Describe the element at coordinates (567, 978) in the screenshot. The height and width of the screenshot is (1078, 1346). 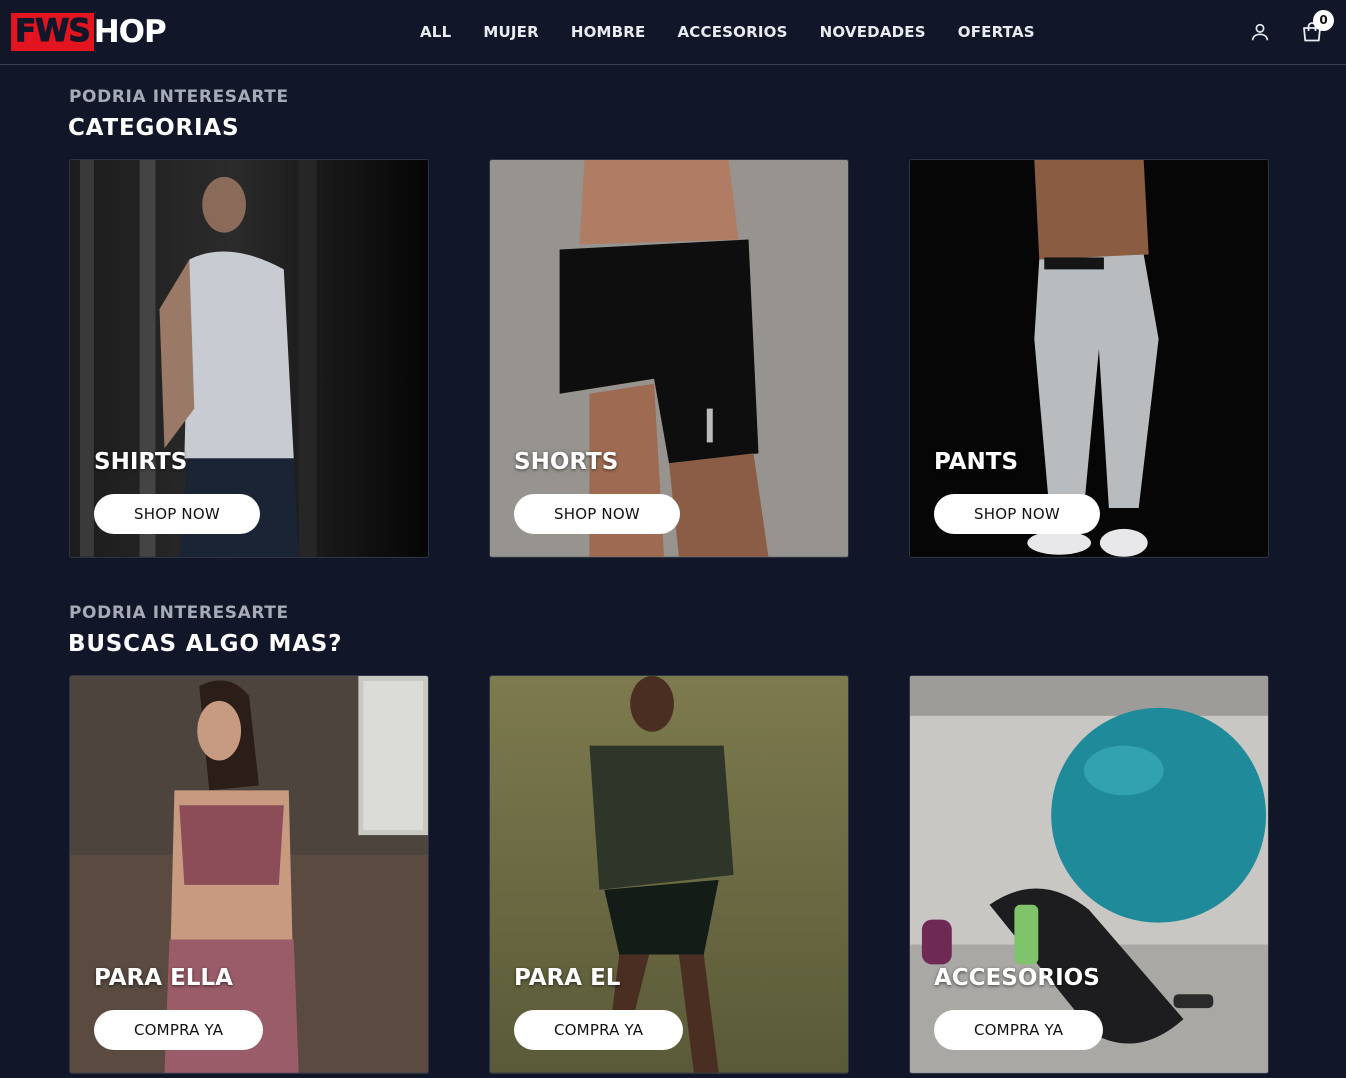
I see `card-title-para-el: PARA EL` at that location.